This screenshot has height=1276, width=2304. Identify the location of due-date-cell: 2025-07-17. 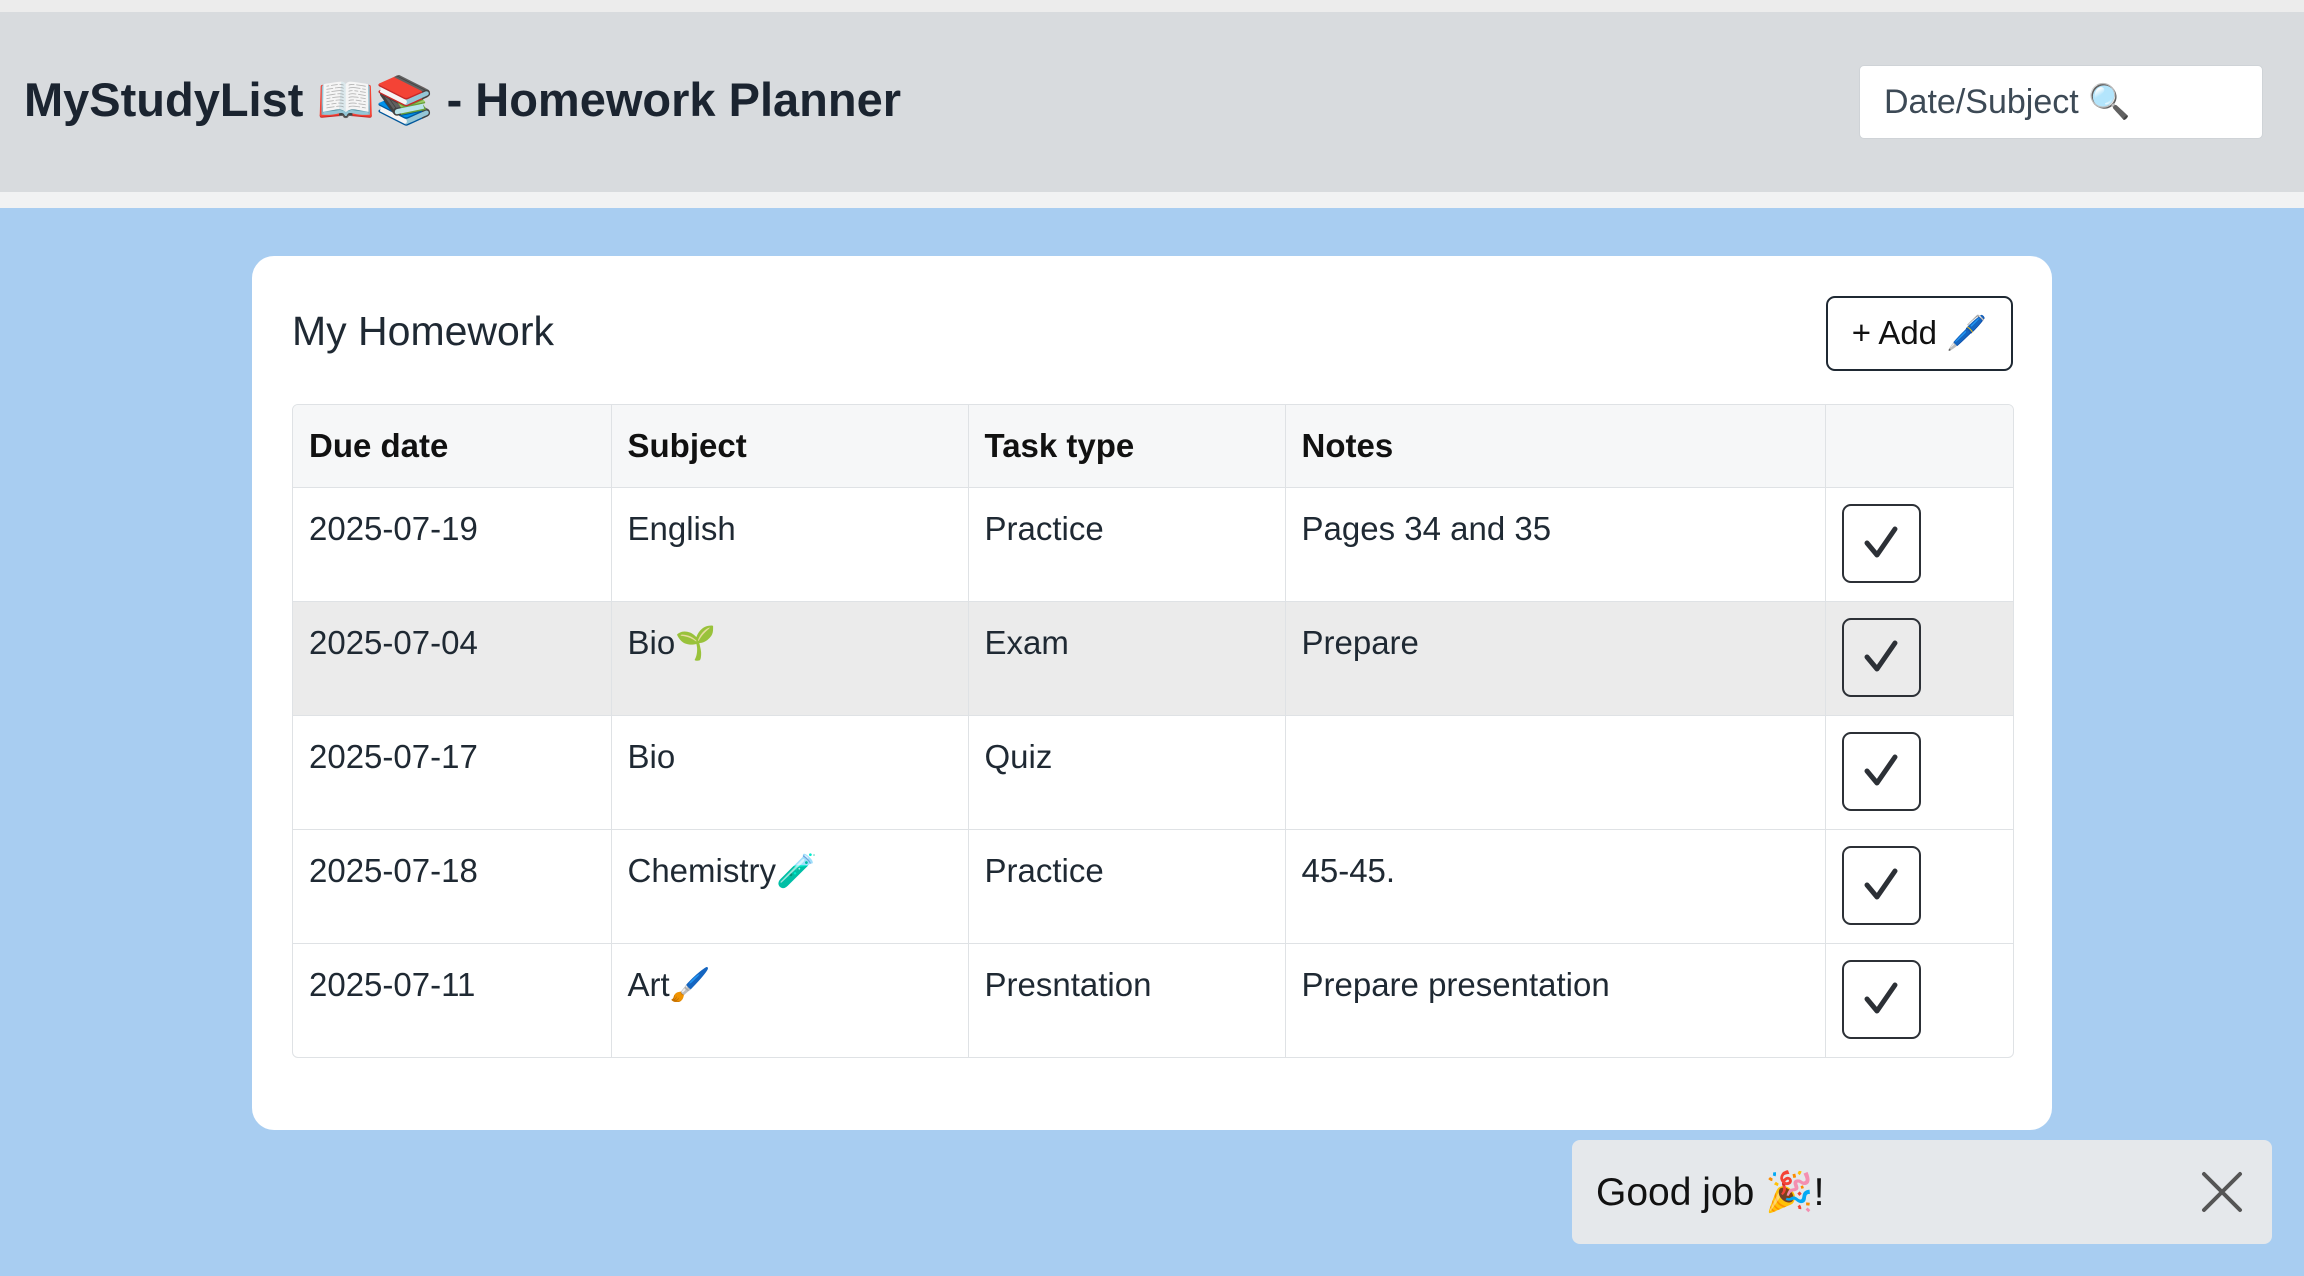
(452, 772).